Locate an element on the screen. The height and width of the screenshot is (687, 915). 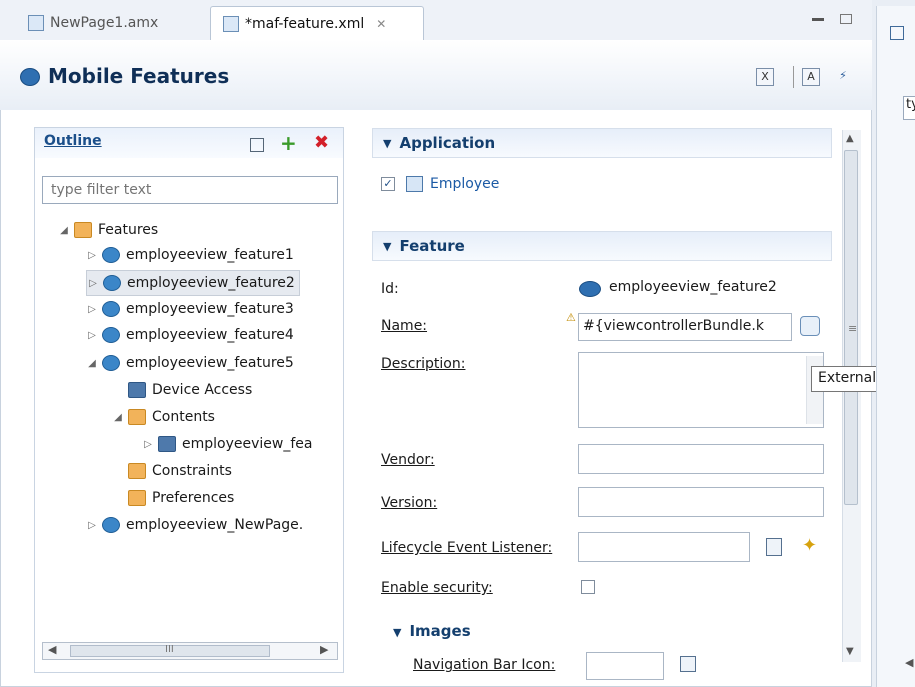
tree-item: ◢ employeeview_feature5 is located at coordinates (190, 363).